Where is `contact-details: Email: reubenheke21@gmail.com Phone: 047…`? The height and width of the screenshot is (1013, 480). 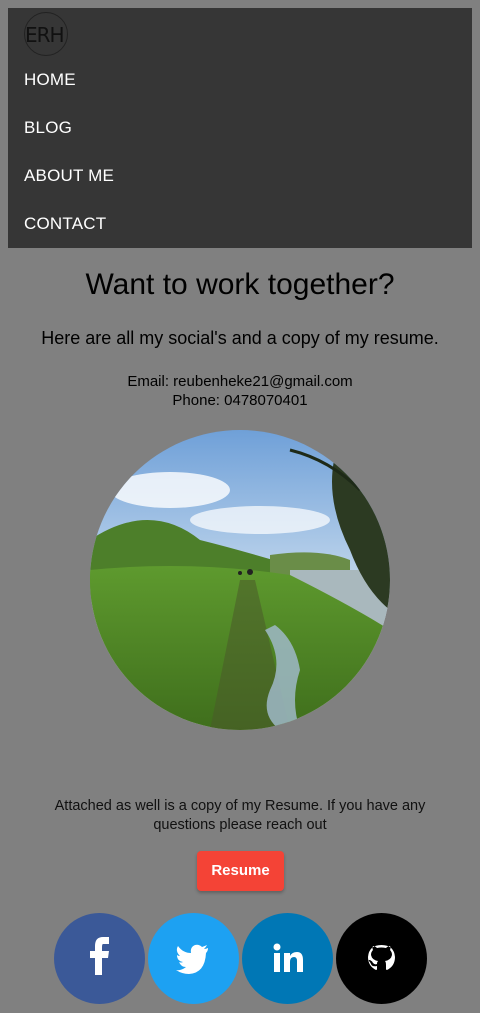
contact-details: Email: reubenheke21@gmail.com Phone: 047… is located at coordinates (240, 391).